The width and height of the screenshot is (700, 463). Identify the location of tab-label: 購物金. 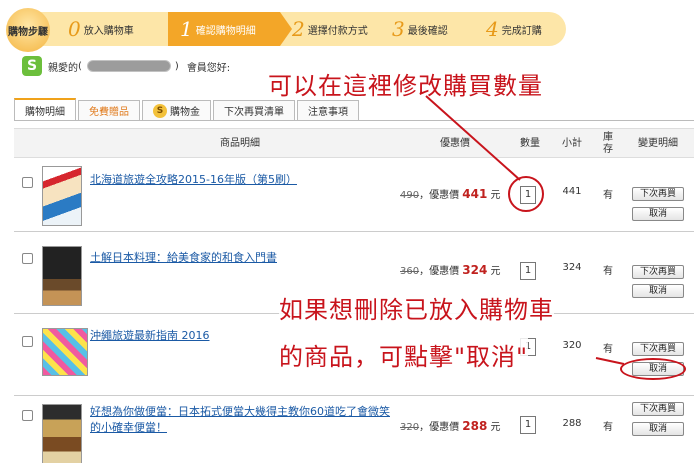
(185, 112).